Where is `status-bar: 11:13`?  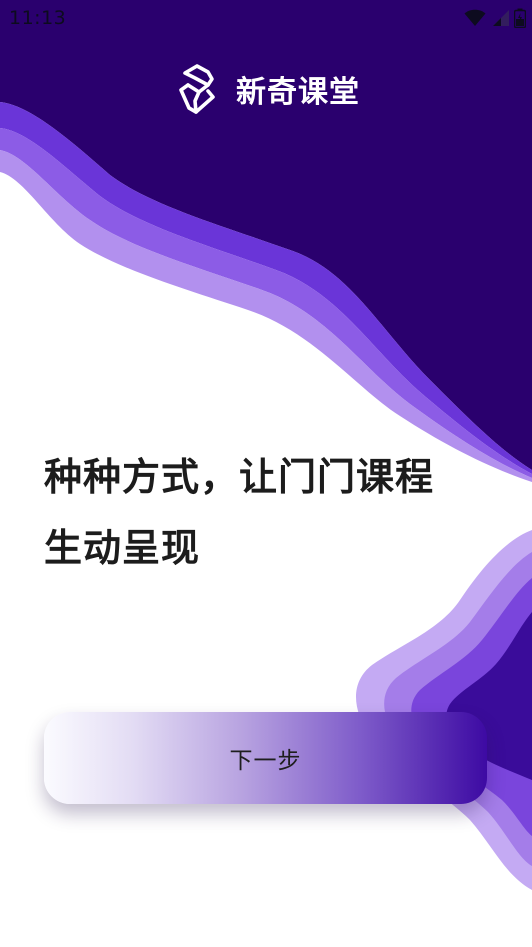
status-bar: 11:13 is located at coordinates (266, 18).